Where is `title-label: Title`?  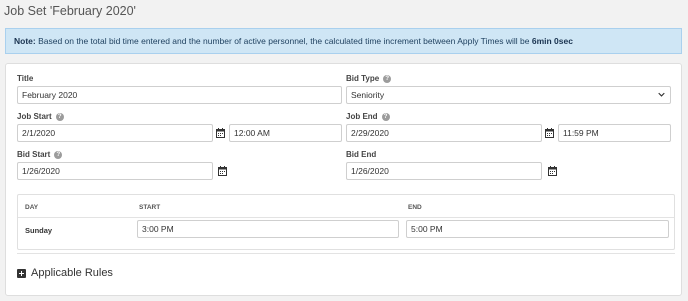
title-label: Title is located at coordinates (25, 78).